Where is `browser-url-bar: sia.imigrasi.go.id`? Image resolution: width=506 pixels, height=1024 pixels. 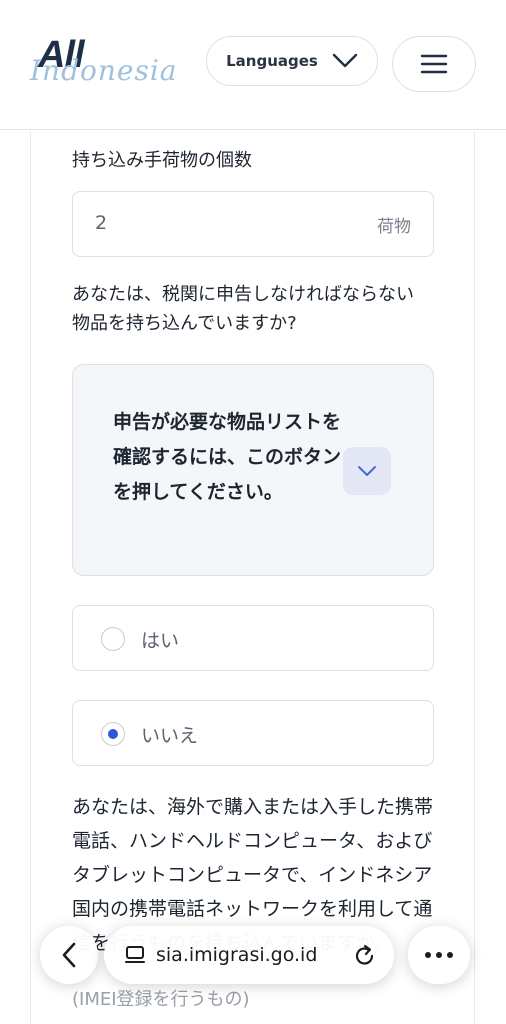
browser-url-bar: sia.imigrasi.go.id is located at coordinates (249, 955).